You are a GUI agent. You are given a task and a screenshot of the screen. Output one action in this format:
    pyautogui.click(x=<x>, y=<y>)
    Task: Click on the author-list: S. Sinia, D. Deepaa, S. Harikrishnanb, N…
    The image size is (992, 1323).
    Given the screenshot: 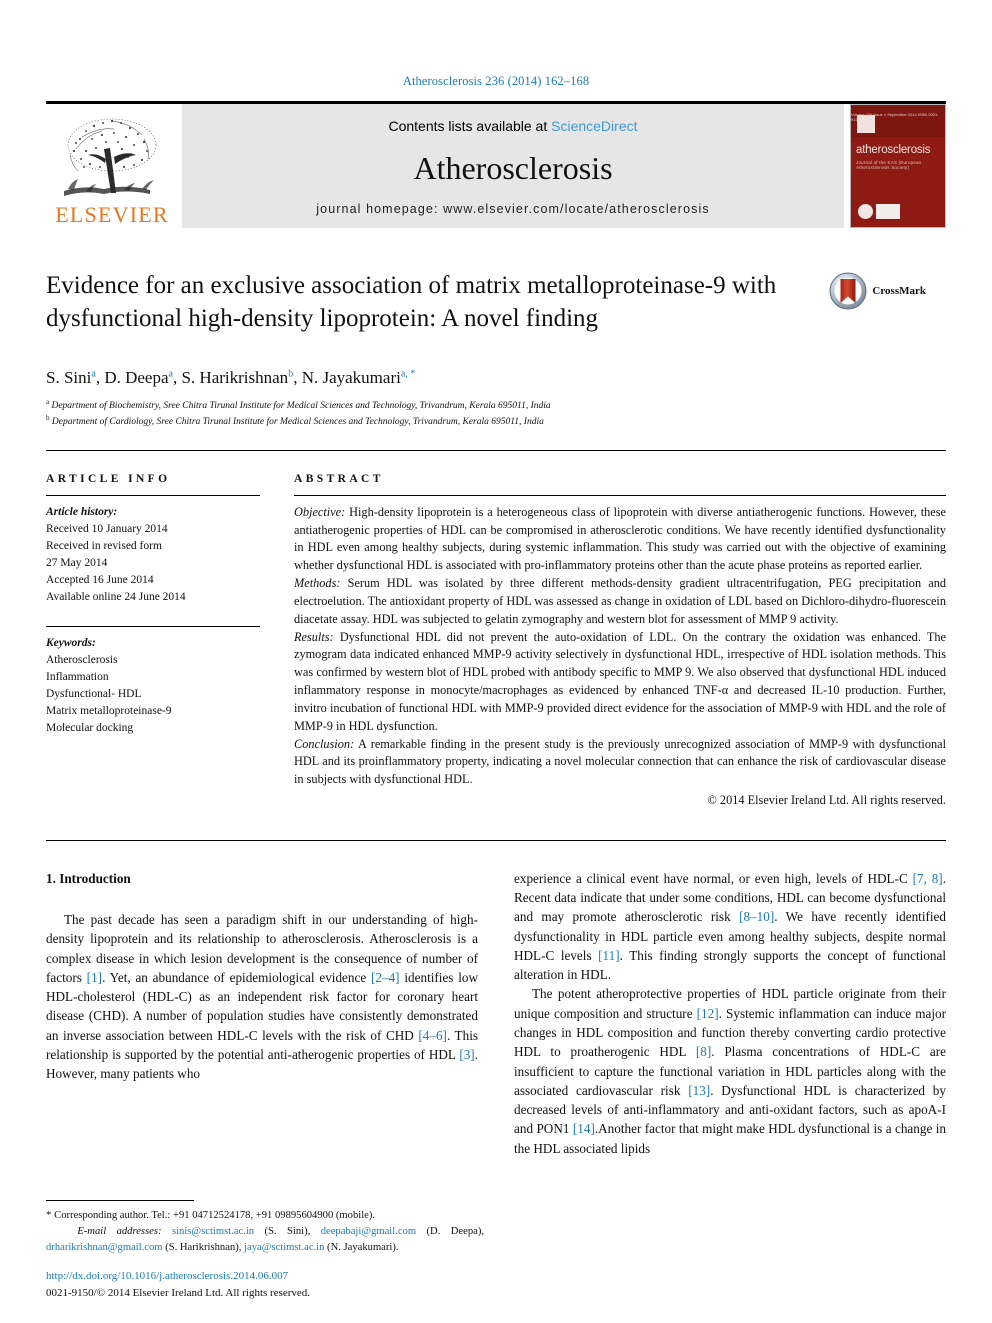 What is the action you would take?
    pyautogui.click(x=231, y=377)
    